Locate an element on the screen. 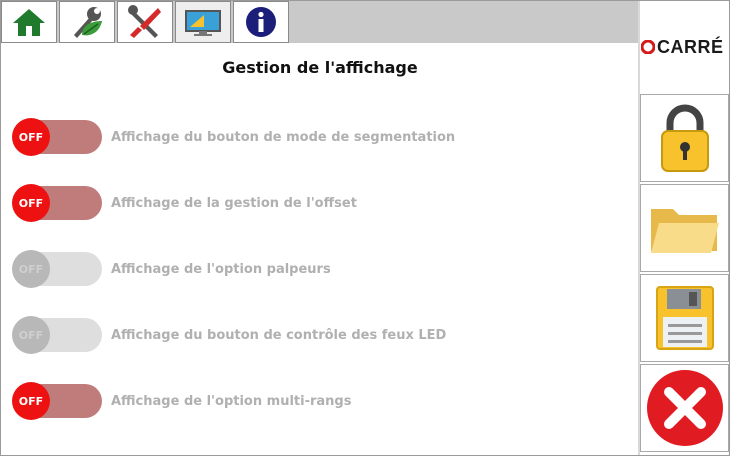 Image resolution: width=732 pixels, height=458 pixels. led-control-toggle: OFF is located at coordinates (58, 335).